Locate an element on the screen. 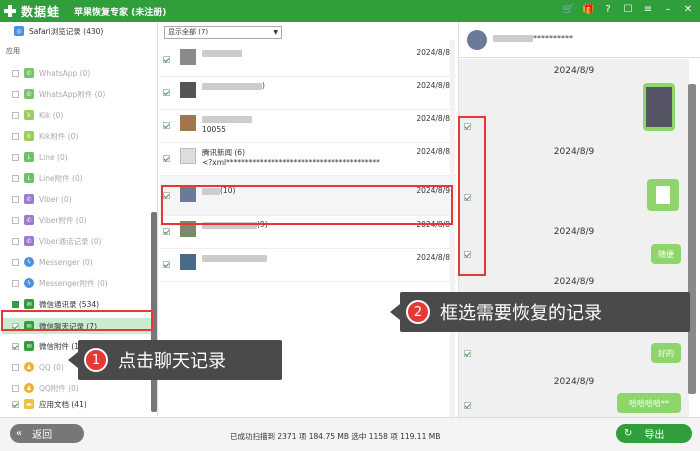  back-button: « 返回 is located at coordinates (47, 433).